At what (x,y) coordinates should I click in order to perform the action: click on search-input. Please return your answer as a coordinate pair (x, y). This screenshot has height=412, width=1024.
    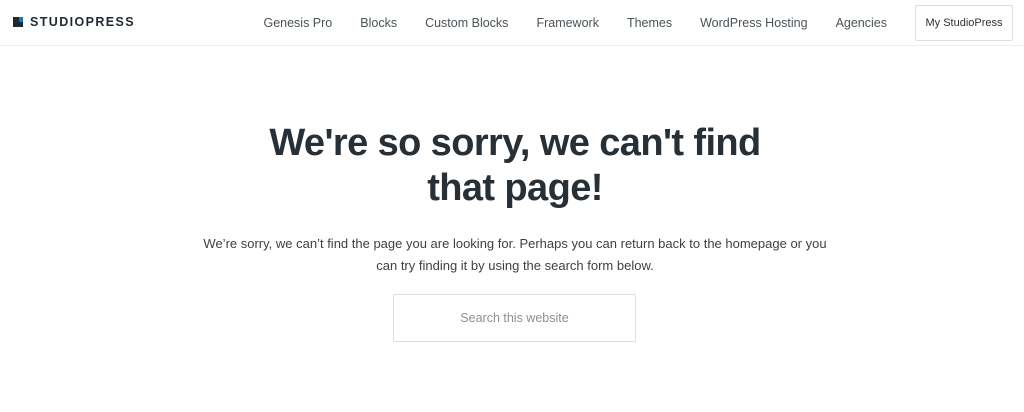
    Looking at the image, I should click on (514, 318).